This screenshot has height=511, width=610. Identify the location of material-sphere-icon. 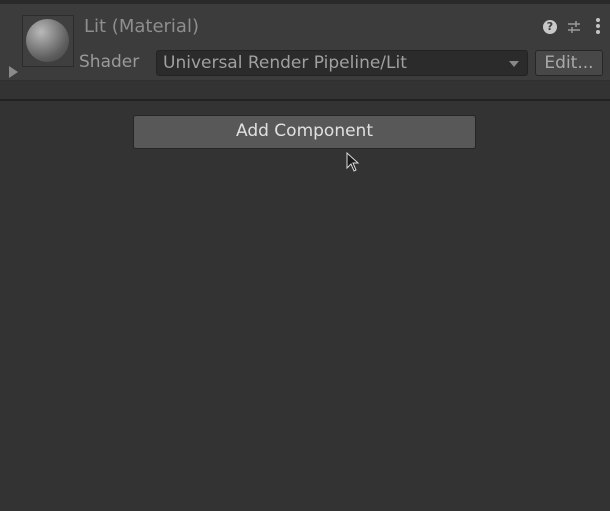
(47, 40).